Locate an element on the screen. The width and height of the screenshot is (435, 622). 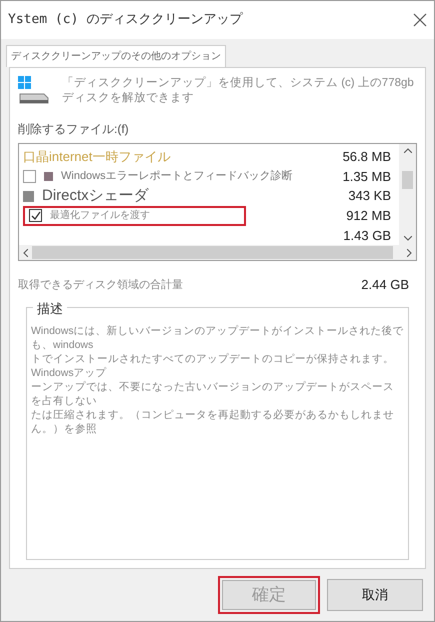
vertical-scrollbar is located at coordinates (407, 194).